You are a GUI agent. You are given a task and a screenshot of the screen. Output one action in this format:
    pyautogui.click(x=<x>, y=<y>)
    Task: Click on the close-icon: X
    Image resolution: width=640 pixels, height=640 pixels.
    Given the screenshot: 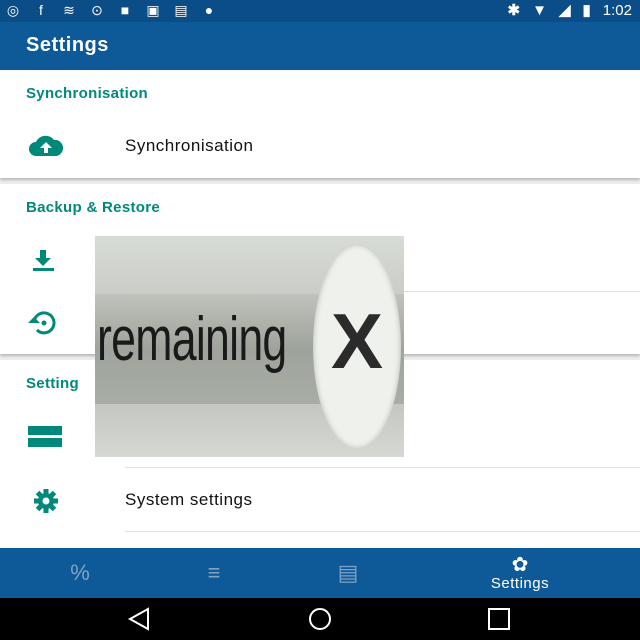 What is the action you would take?
    pyautogui.click(x=357, y=341)
    